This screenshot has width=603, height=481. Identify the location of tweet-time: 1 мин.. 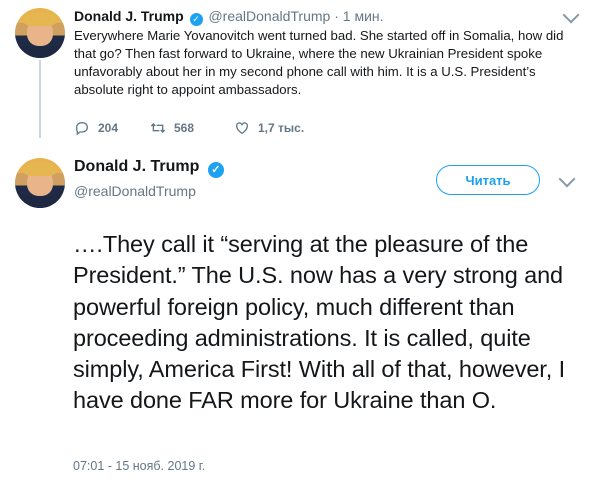
(363, 16).